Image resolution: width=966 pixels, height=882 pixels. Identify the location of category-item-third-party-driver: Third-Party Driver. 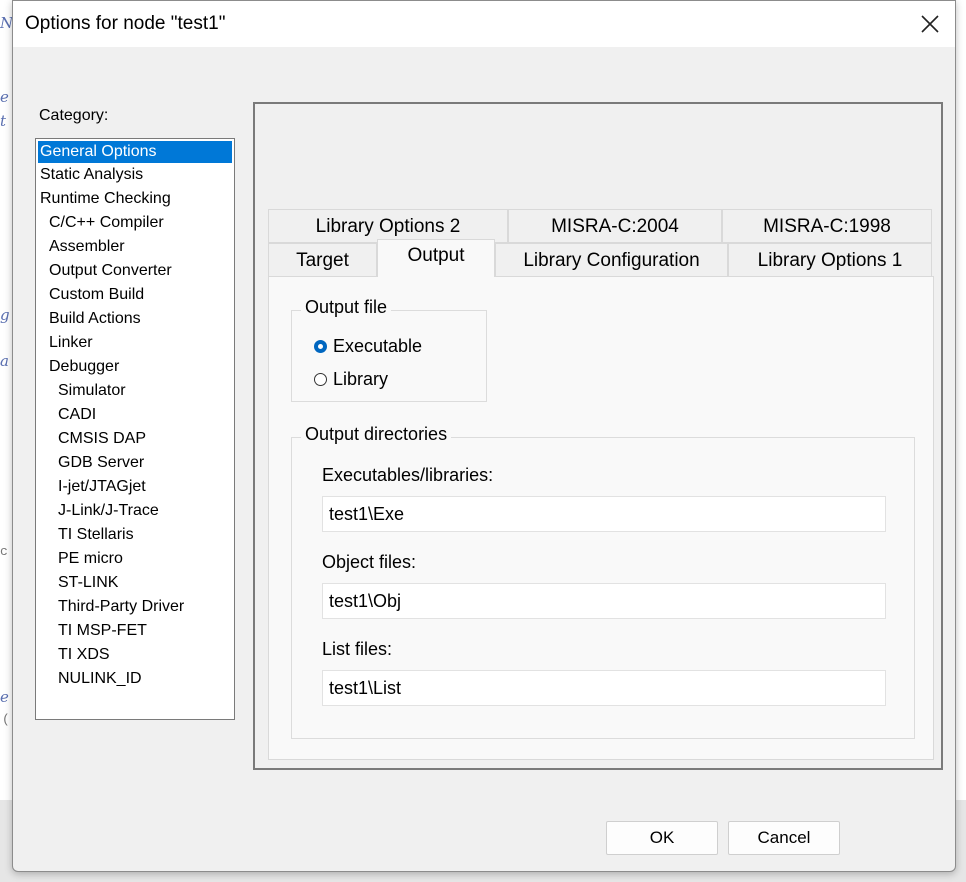
(135, 607).